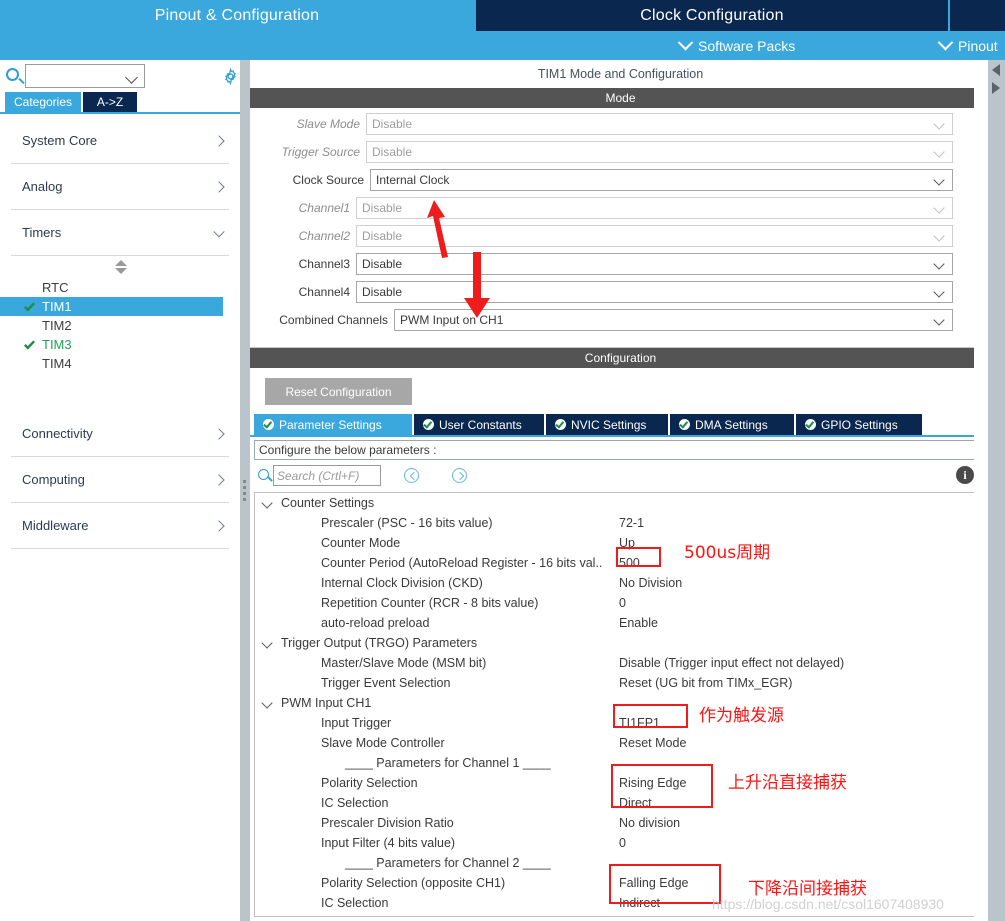  What do you see at coordinates (392, 152) in the screenshot?
I see `mode-value-trigger-source: Disable` at bounding box center [392, 152].